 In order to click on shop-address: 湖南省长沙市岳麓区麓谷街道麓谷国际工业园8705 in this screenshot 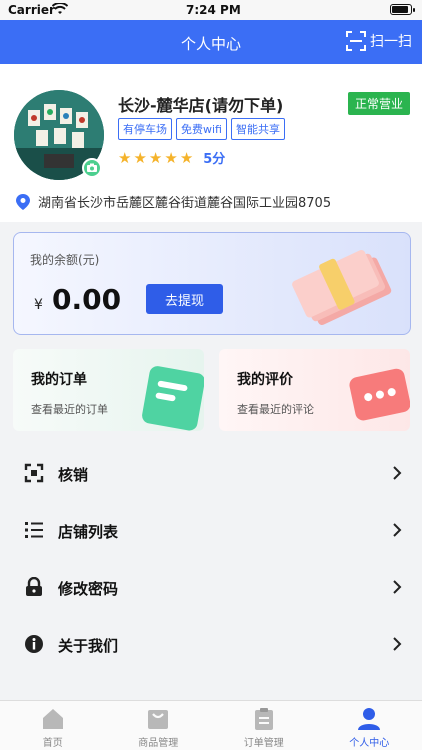, I will do `click(173, 201)`.